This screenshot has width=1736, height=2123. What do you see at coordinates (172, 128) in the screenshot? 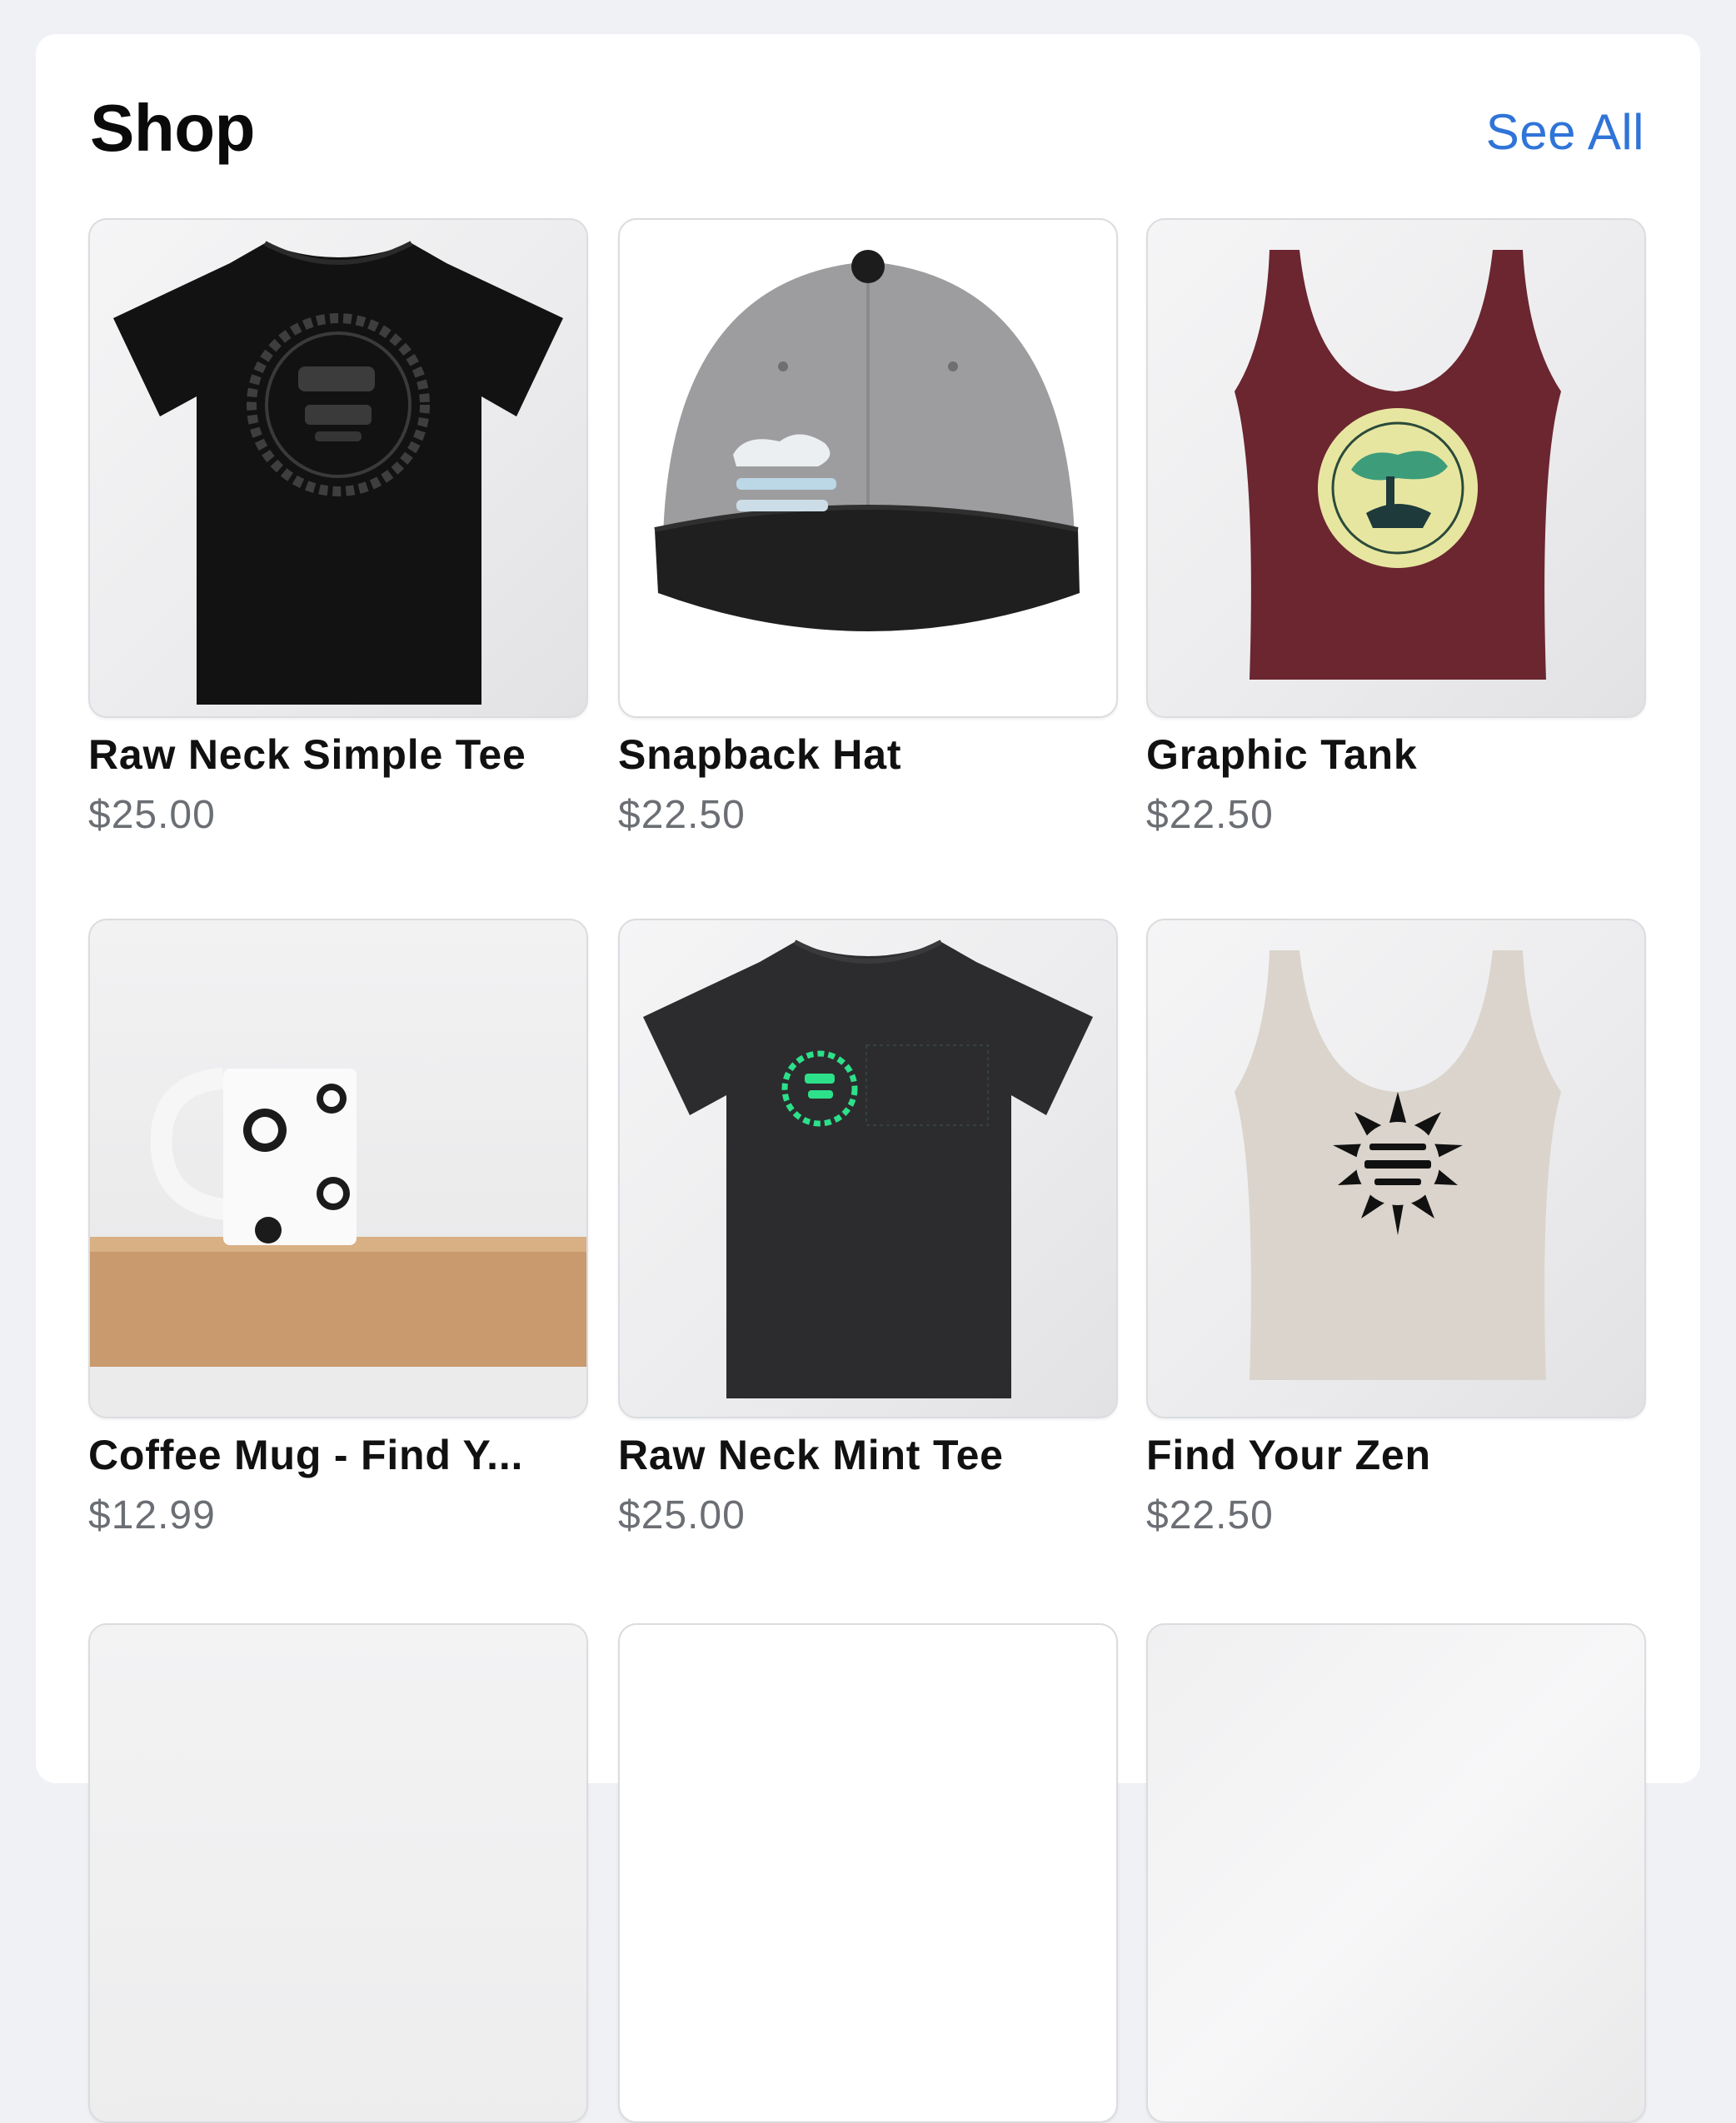
I see `section-title: Shop` at bounding box center [172, 128].